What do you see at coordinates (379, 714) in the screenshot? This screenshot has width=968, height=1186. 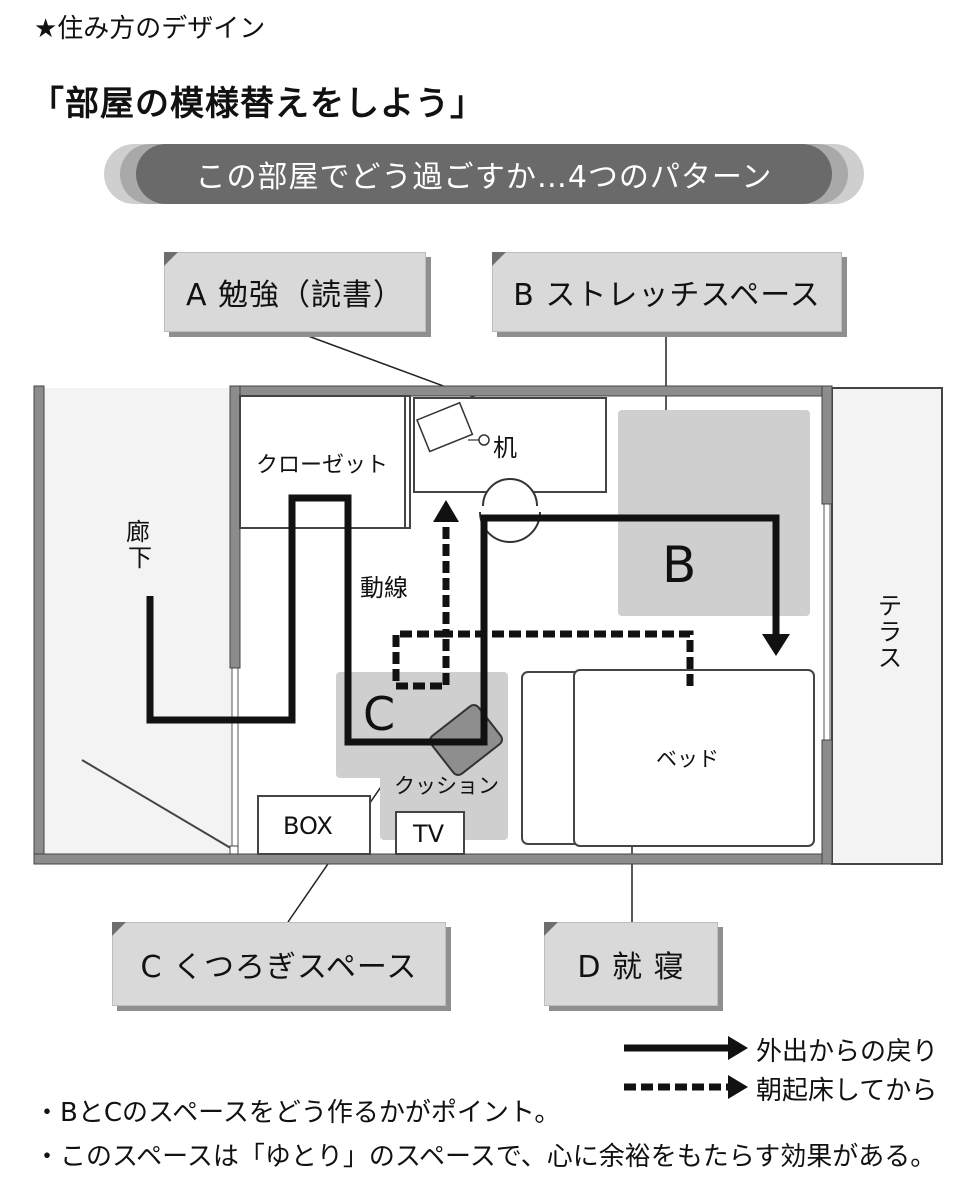 I see `zone-c-label: C` at bounding box center [379, 714].